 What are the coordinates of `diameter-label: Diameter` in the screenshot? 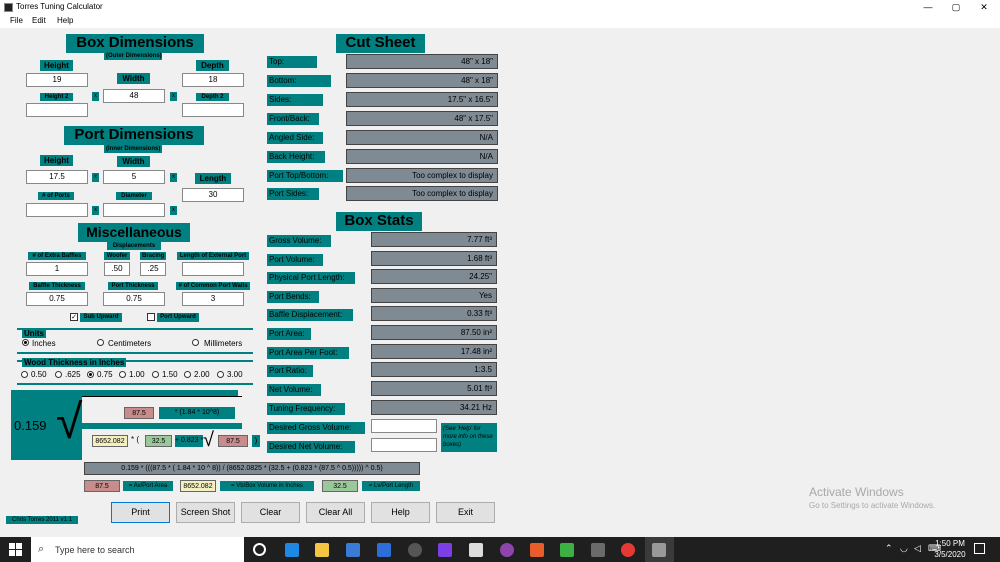 It's located at (134, 196).